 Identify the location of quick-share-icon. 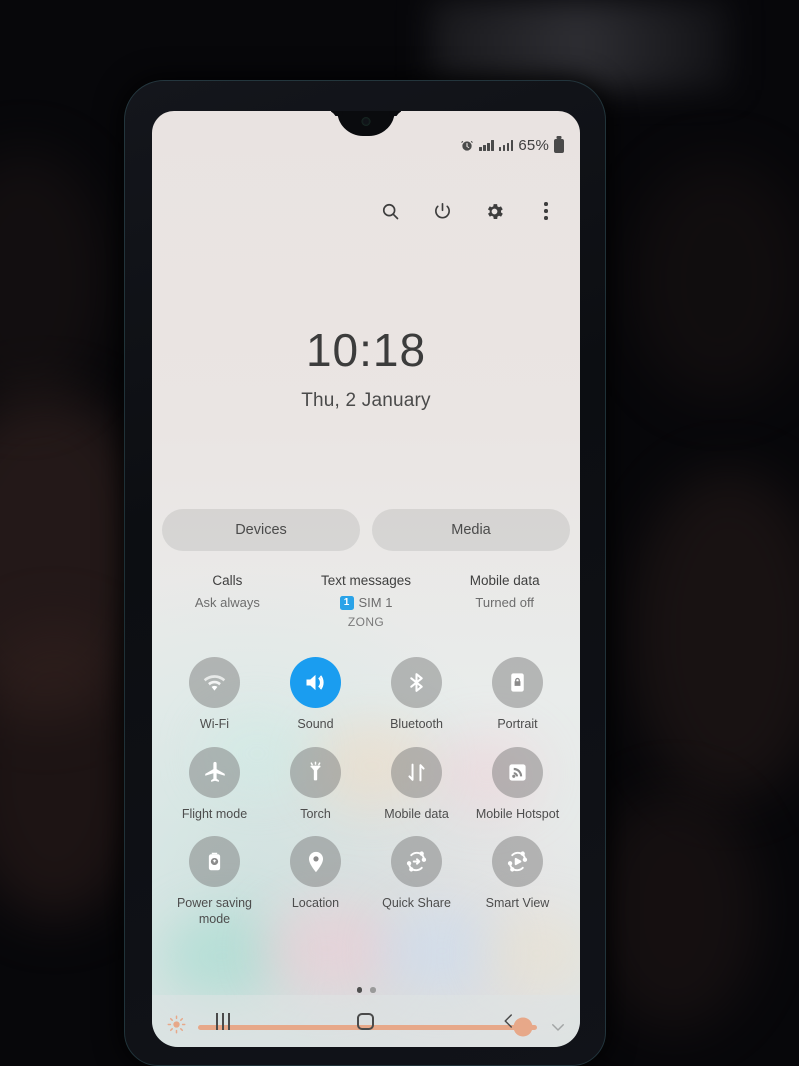
(416, 862).